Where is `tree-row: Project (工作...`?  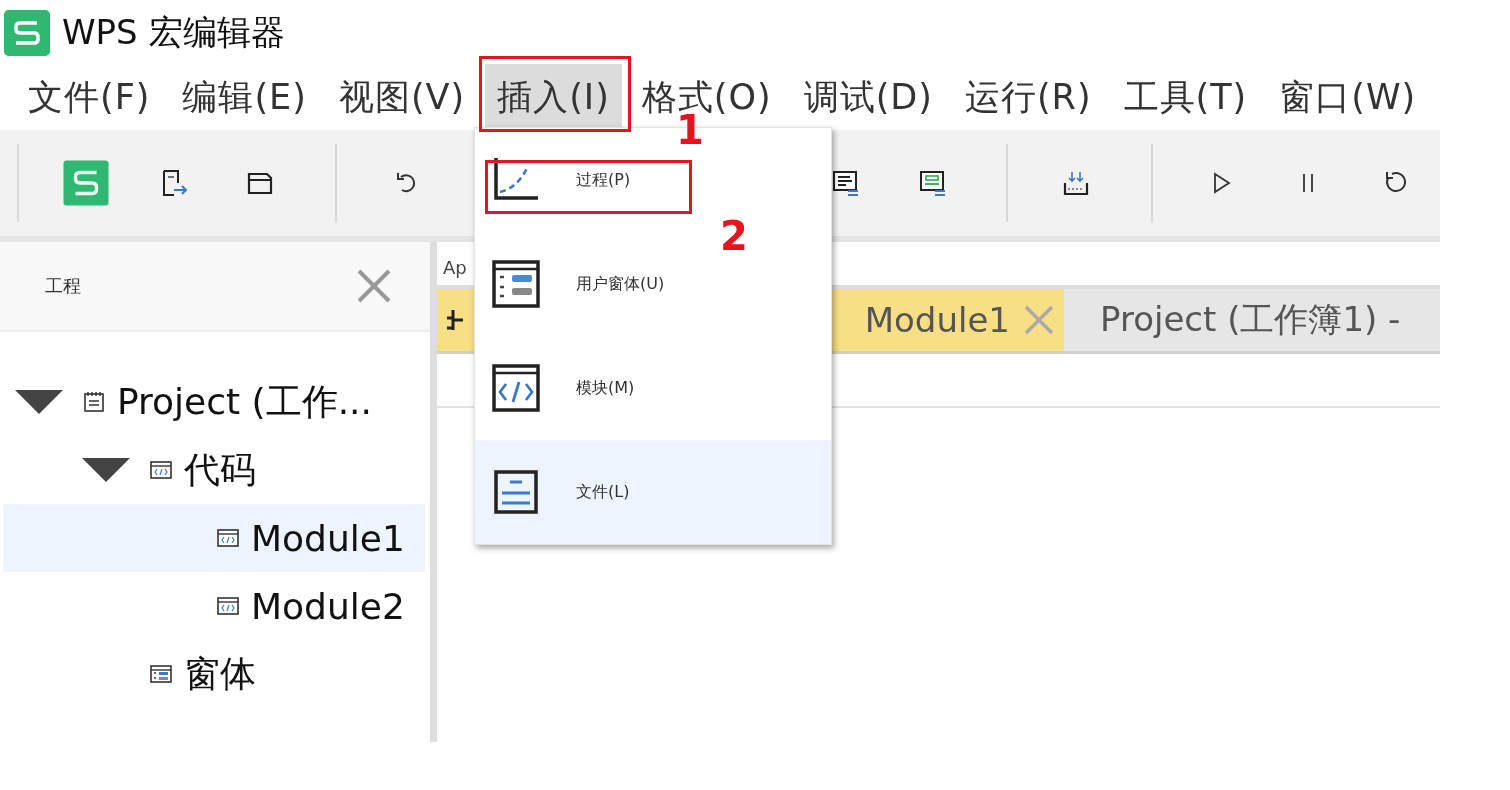 tree-row: Project (工作... is located at coordinates (214, 402).